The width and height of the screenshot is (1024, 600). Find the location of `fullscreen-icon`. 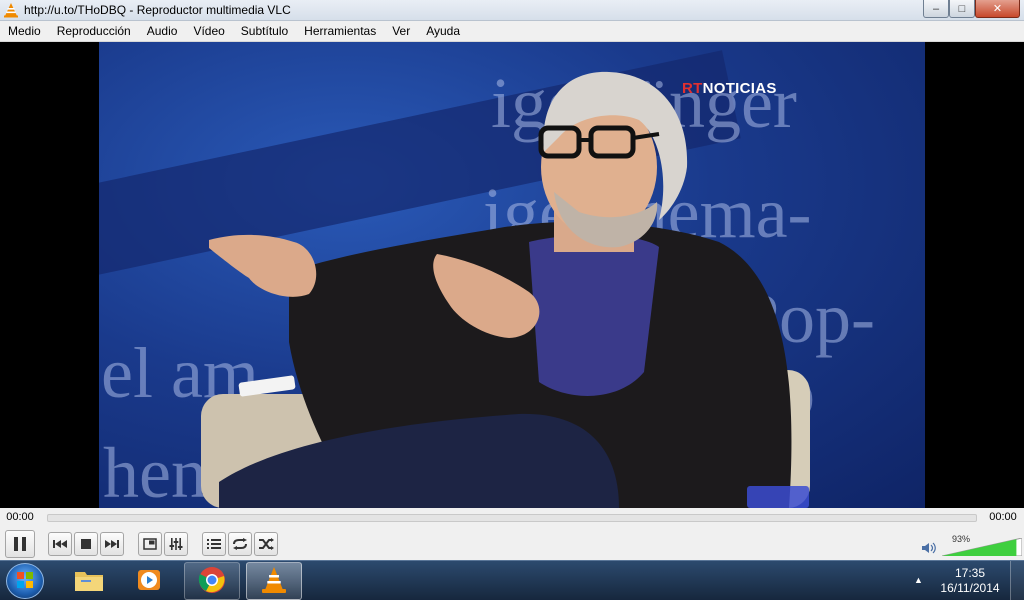

fullscreen-icon is located at coordinates (150, 544).